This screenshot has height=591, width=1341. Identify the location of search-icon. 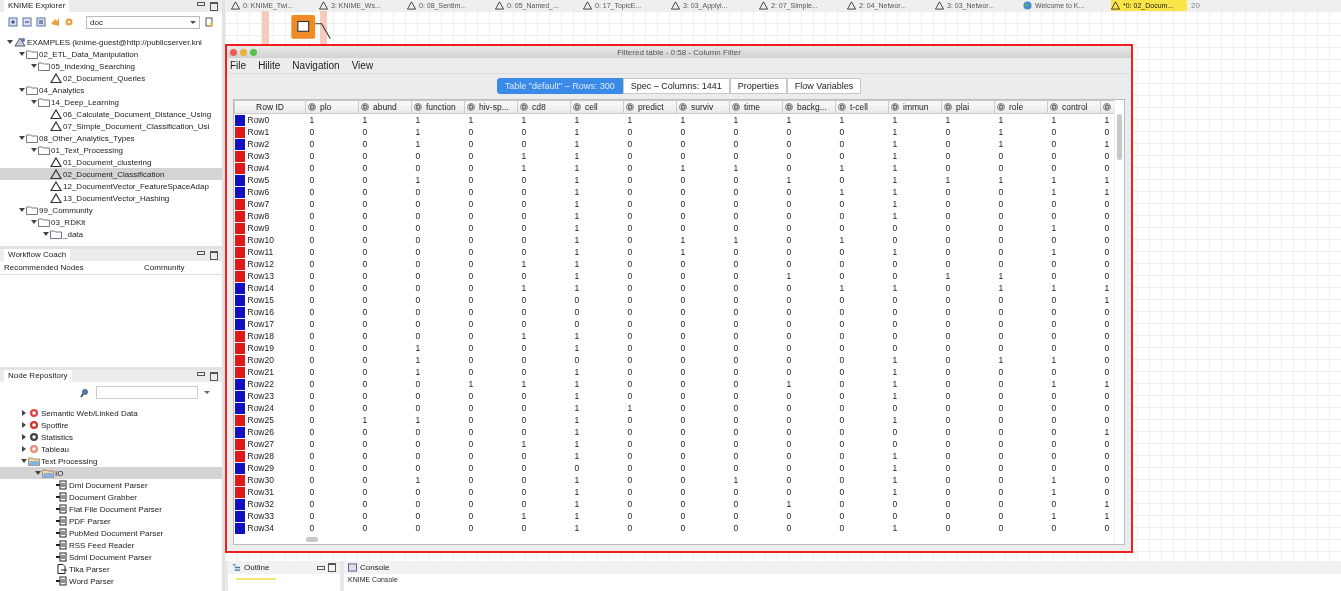
(85, 392).